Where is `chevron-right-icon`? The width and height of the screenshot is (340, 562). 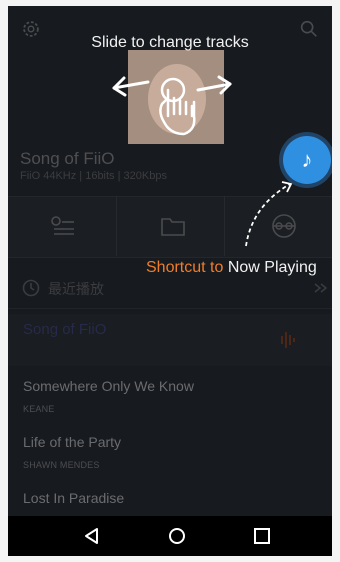
chevron-right-icon is located at coordinates (321, 288).